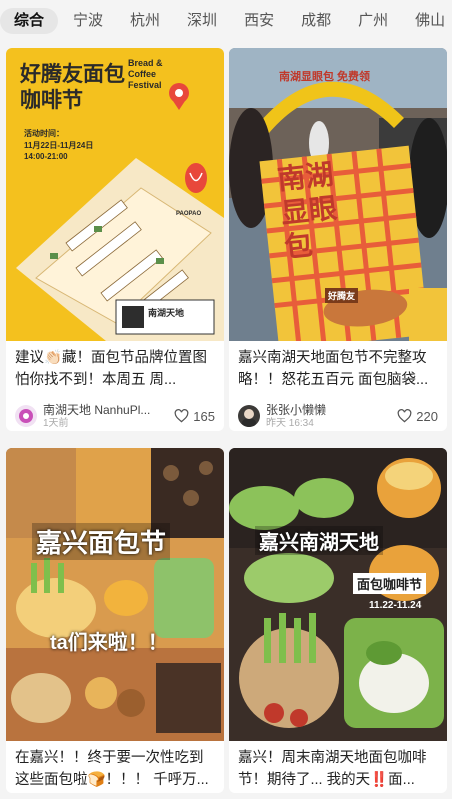  What do you see at coordinates (307, 210) in the screenshot?
I see `sign-text: 南湖显眼包` at bounding box center [307, 210].